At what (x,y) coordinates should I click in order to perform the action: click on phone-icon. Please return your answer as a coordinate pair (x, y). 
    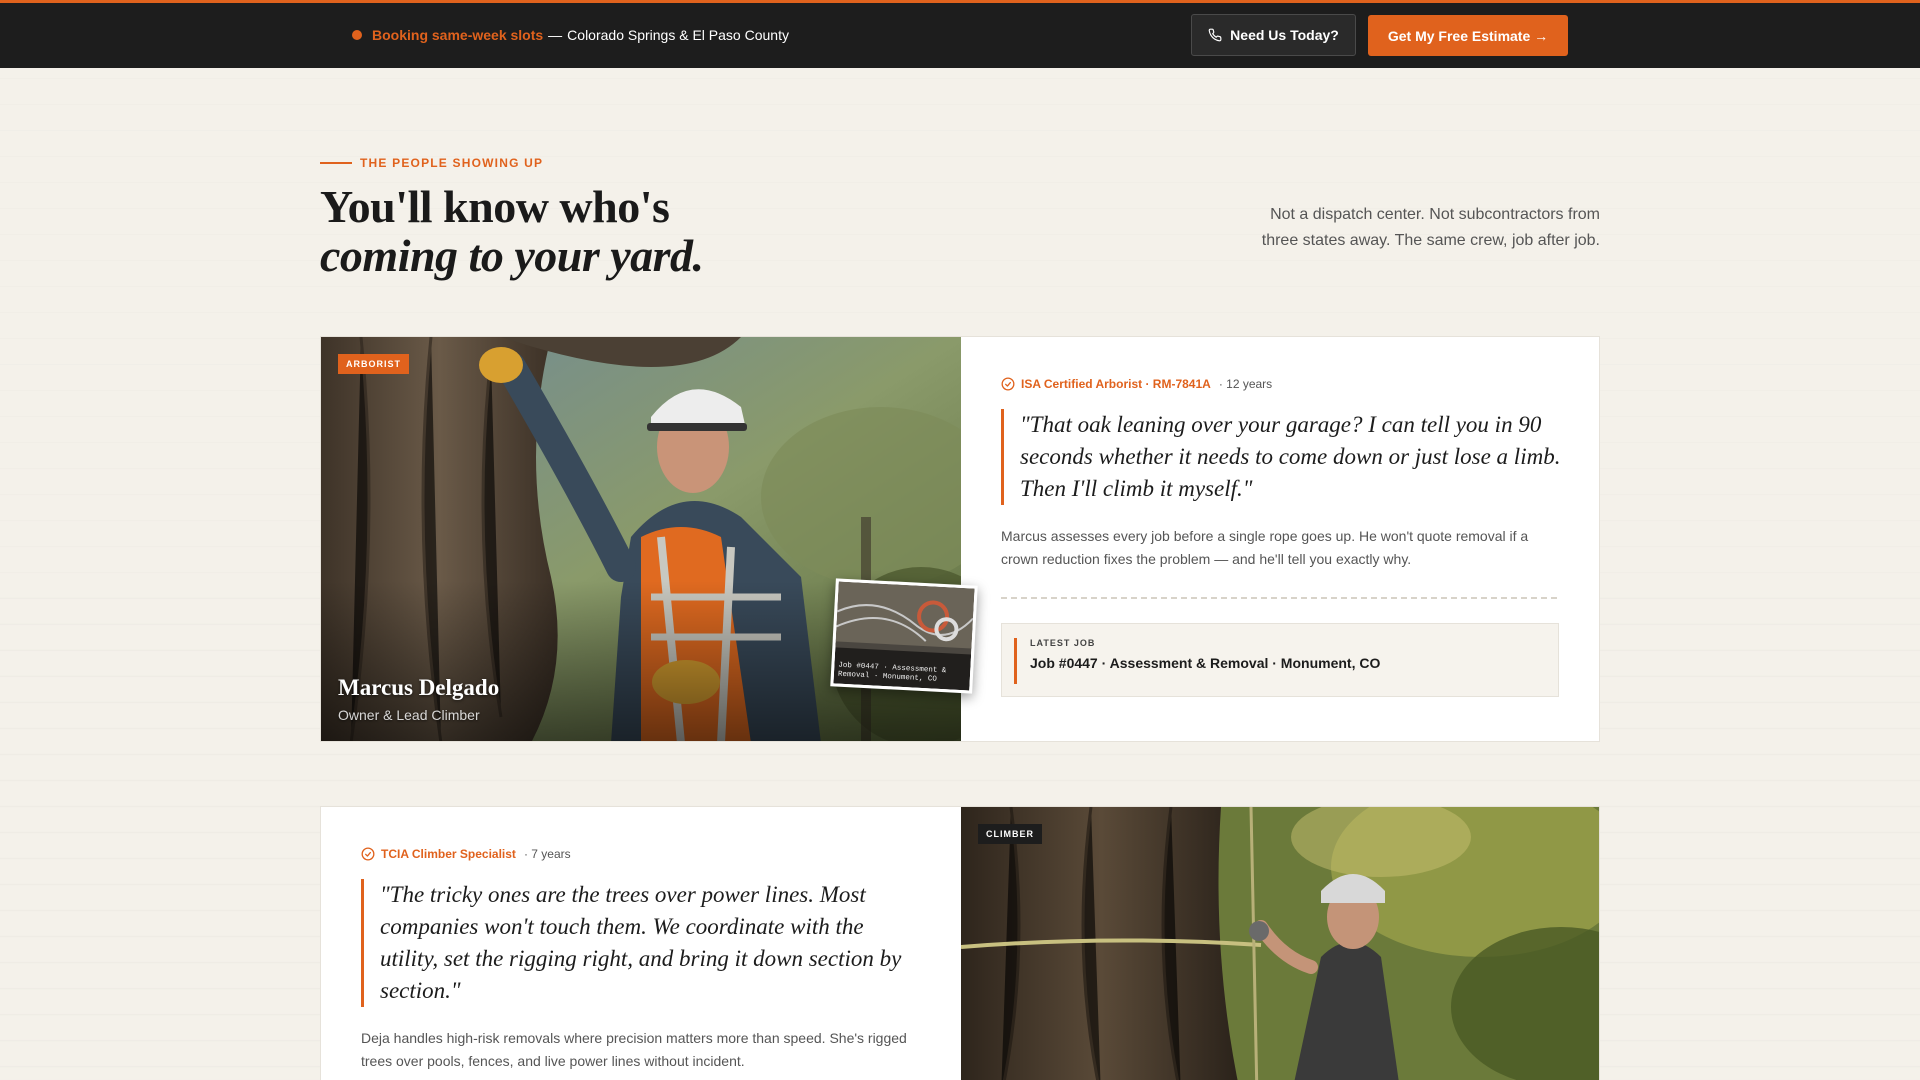
    Looking at the image, I should click on (1215, 35).